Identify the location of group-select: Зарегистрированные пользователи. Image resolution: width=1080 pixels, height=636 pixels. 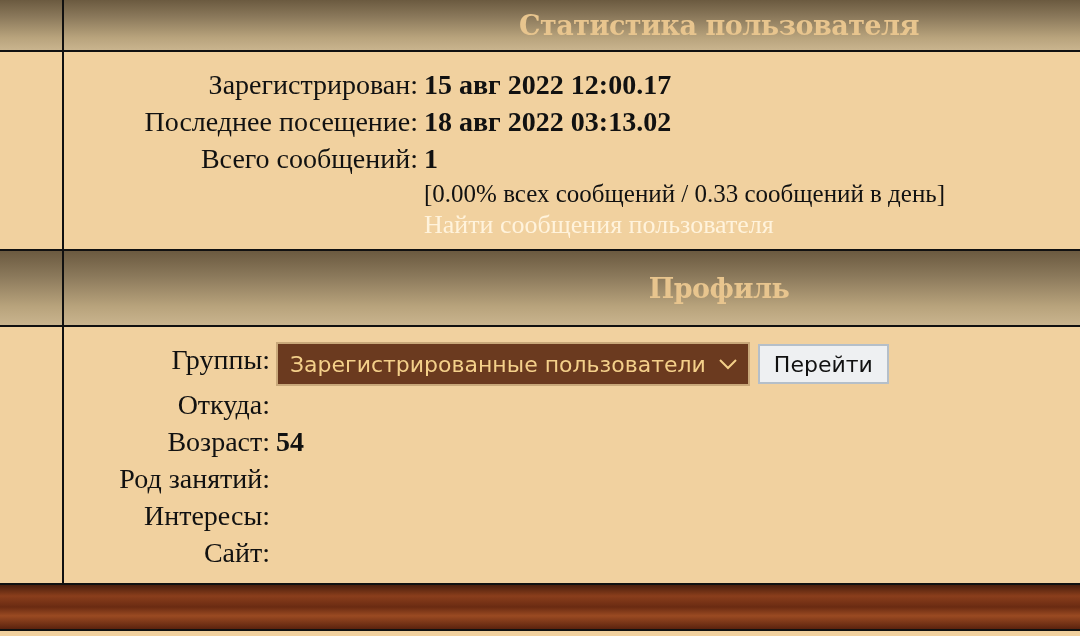
(513, 364).